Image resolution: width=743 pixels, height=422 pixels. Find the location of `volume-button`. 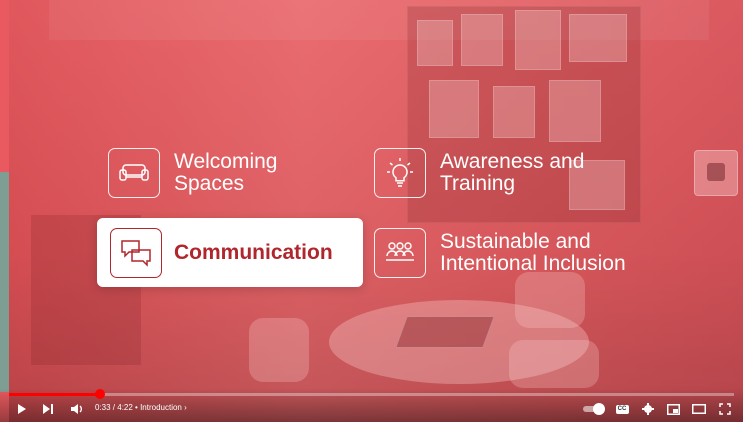

volume-button is located at coordinates (77, 409).